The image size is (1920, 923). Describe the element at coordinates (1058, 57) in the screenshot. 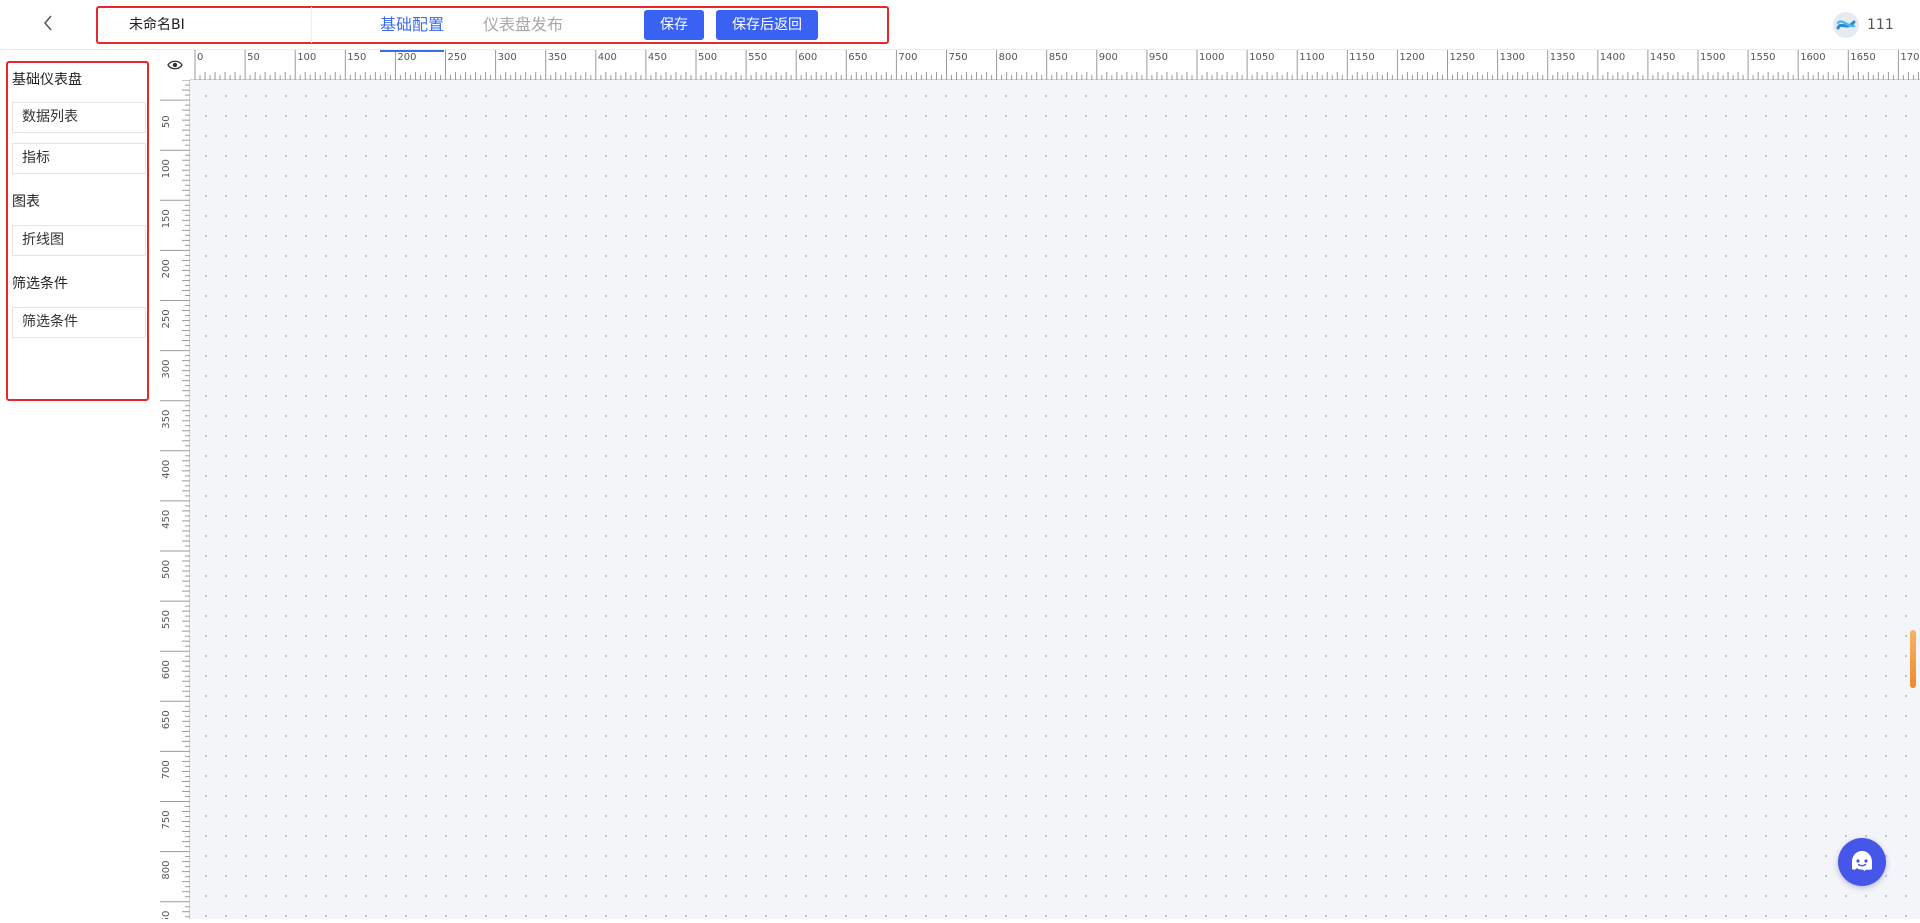

I see `ruler-h-label: 850` at that location.